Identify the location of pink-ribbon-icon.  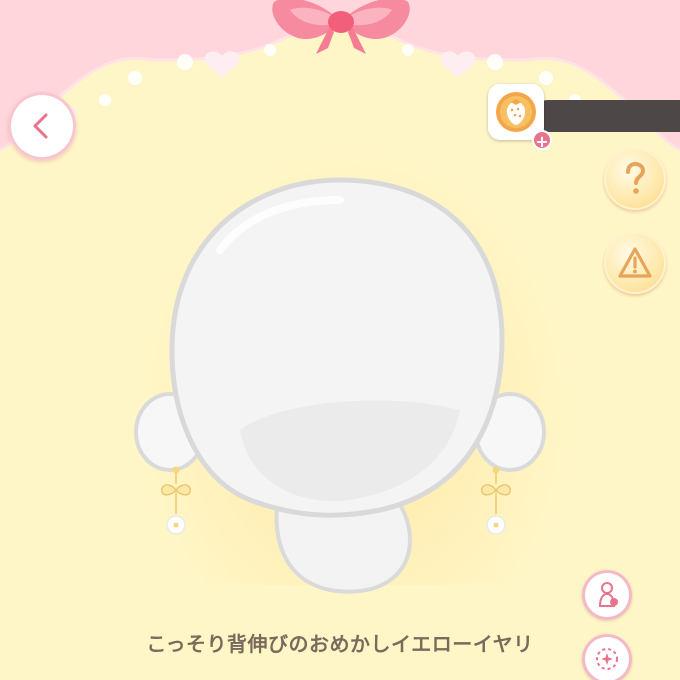
(341, 27).